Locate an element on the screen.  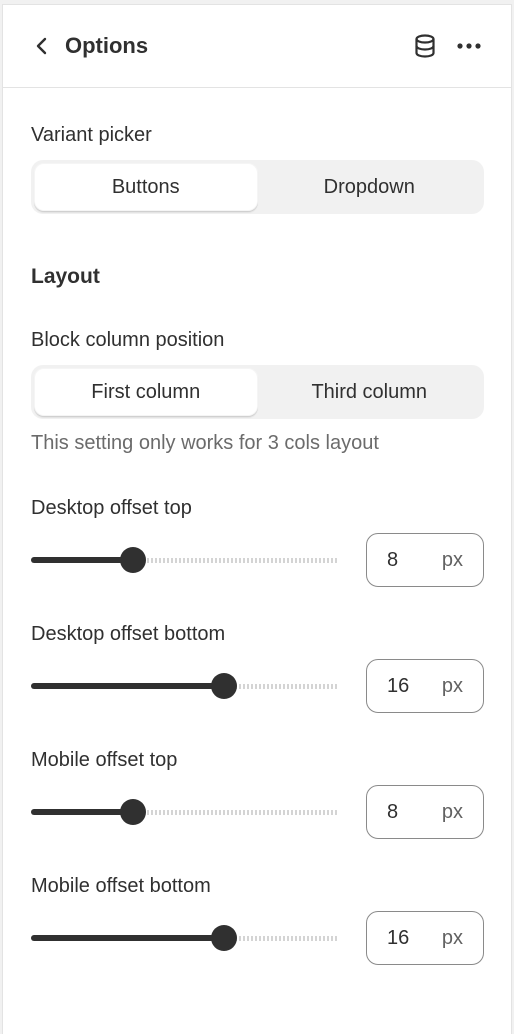
block-column-position-segmented: First column Third column is located at coordinates (257, 392).